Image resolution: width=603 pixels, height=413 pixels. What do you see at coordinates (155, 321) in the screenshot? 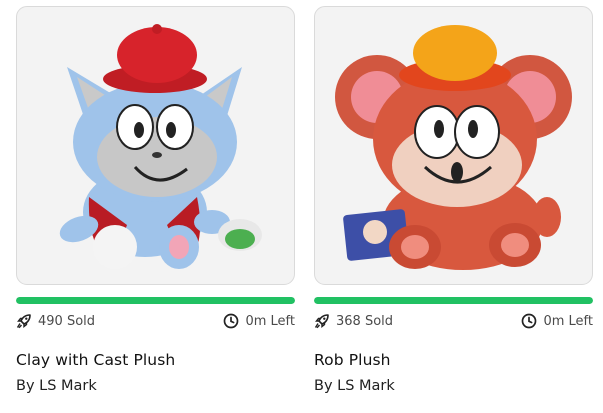
I see `stats-row: 490 Sold 0m Left` at bounding box center [155, 321].